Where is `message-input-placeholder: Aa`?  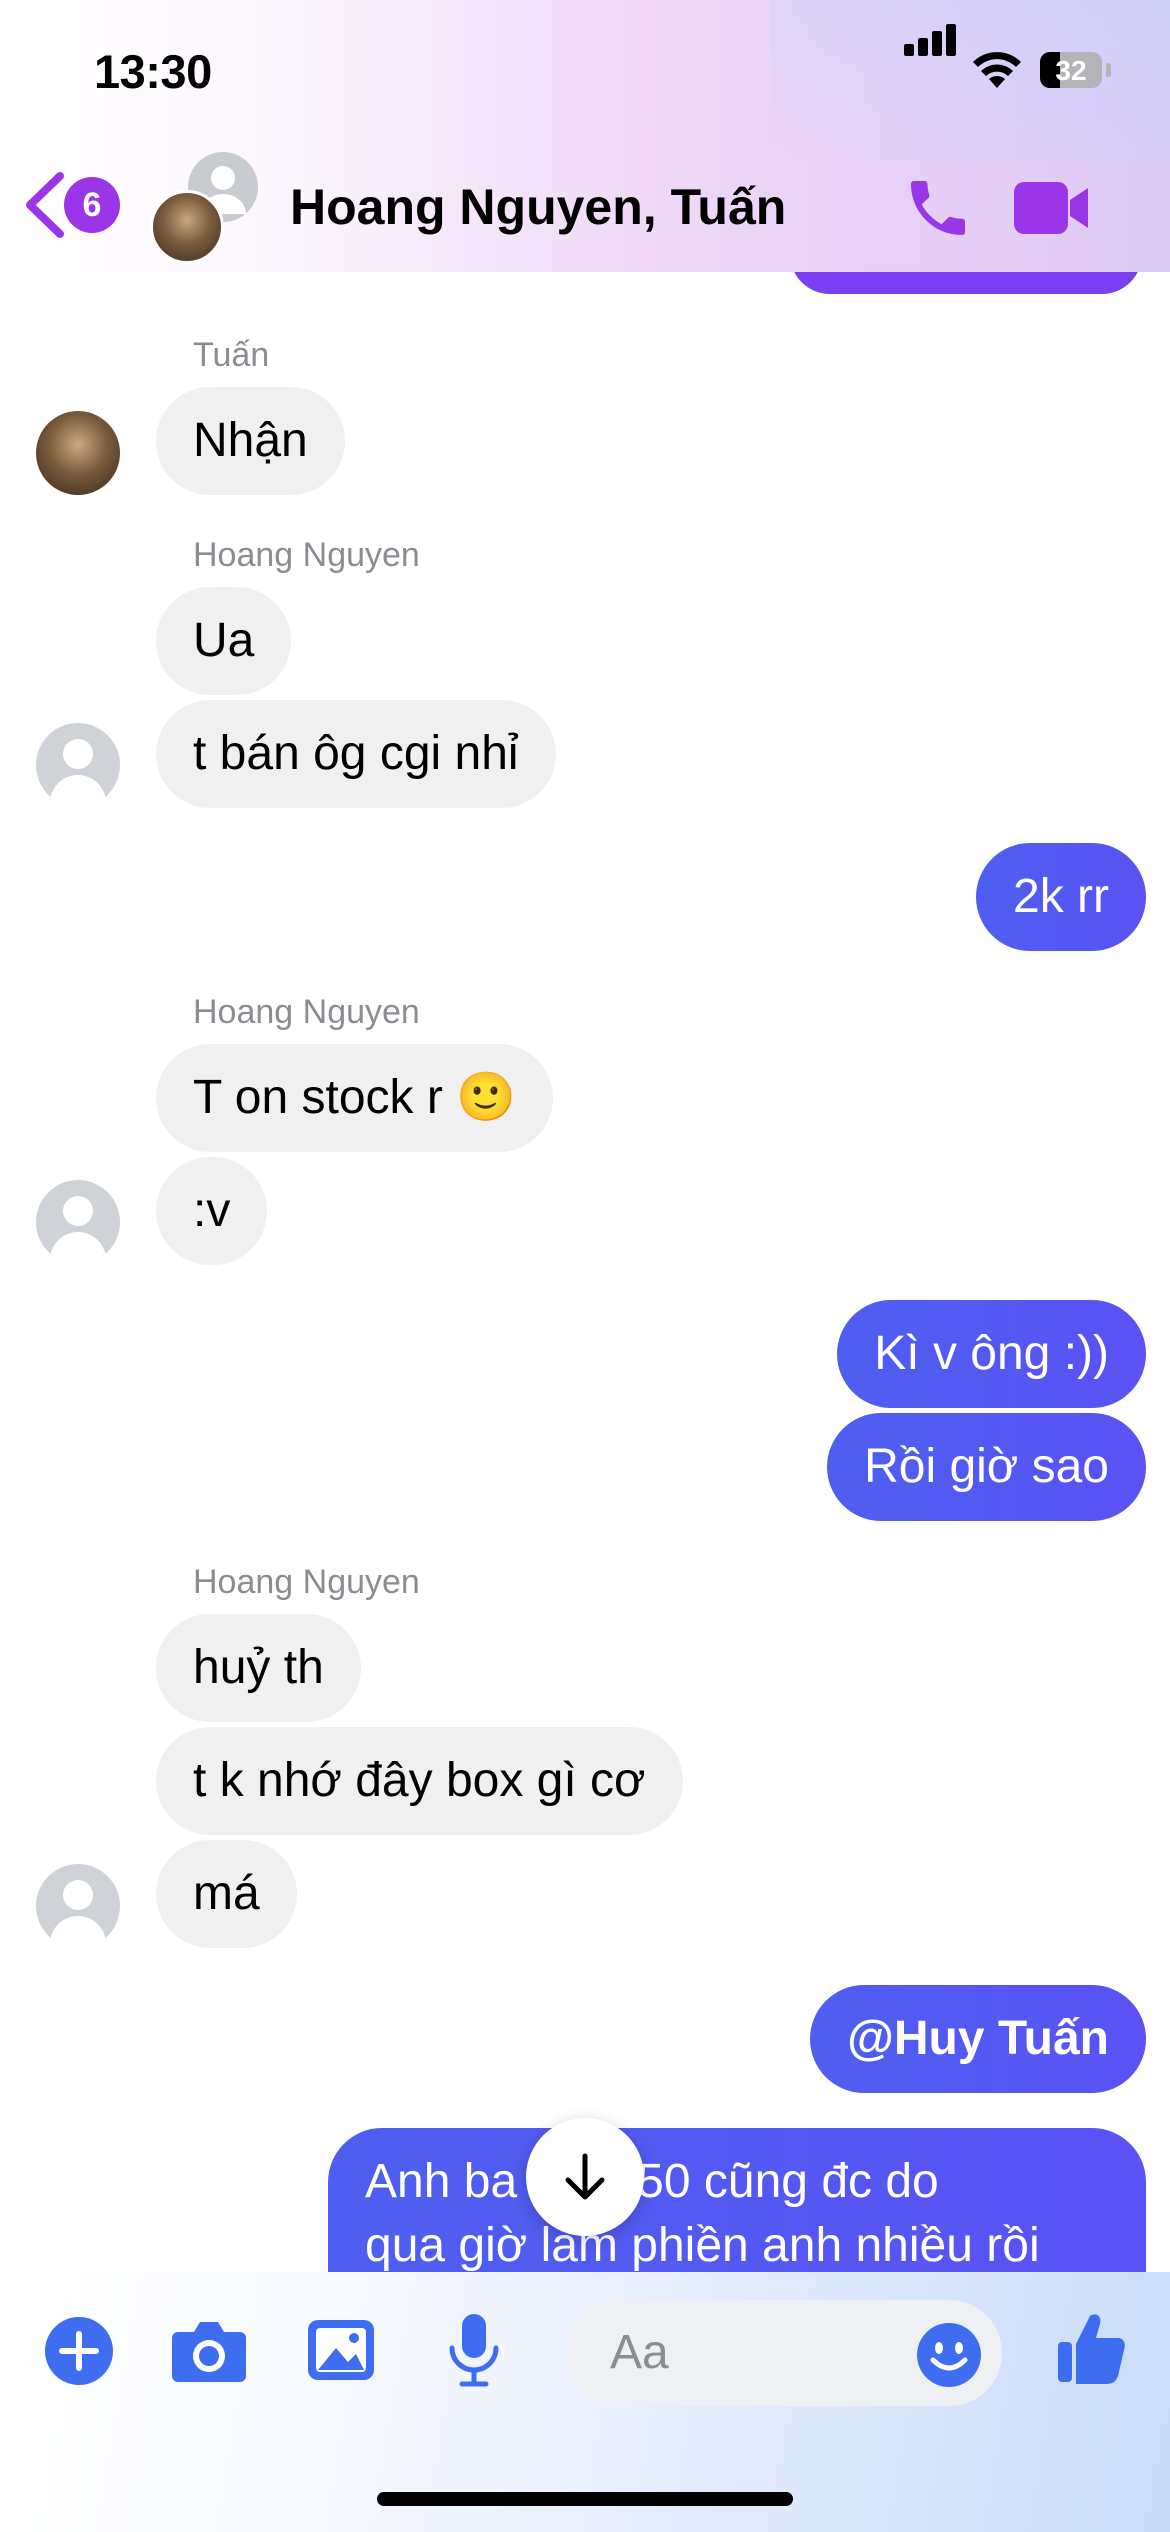
message-input-placeholder: Aa is located at coordinates (639, 2352).